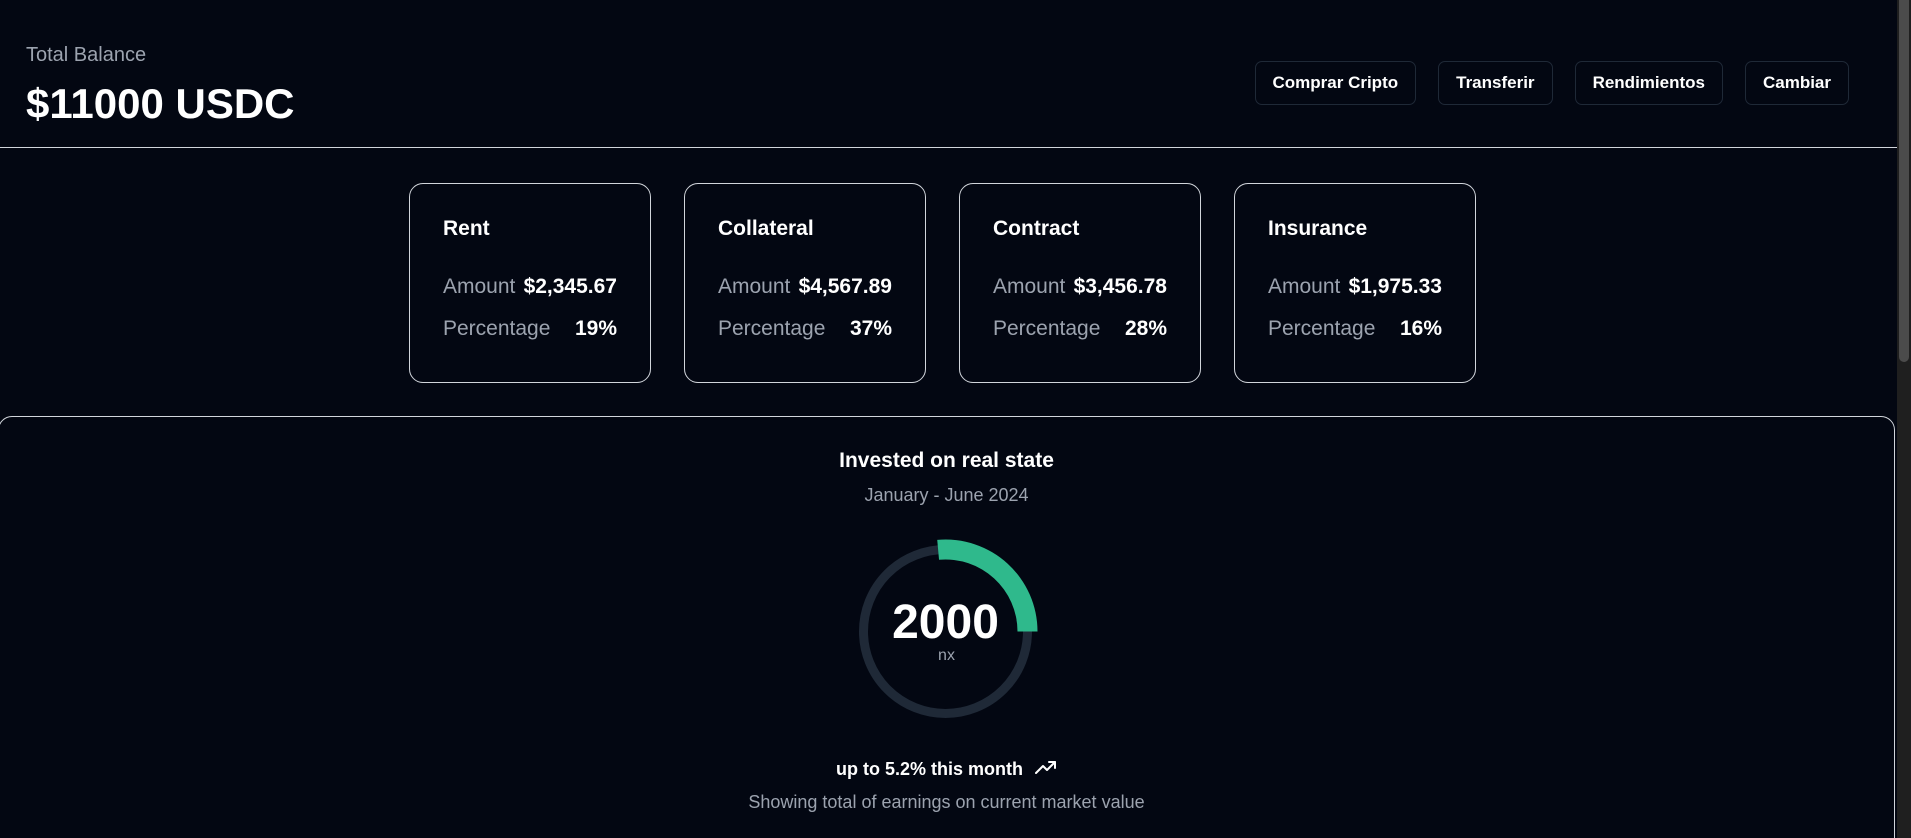 The width and height of the screenshot is (1911, 838). What do you see at coordinates (1036, 228) in the screenshot?
I see `card-title: Contract` at bounding box center [1036, 228].